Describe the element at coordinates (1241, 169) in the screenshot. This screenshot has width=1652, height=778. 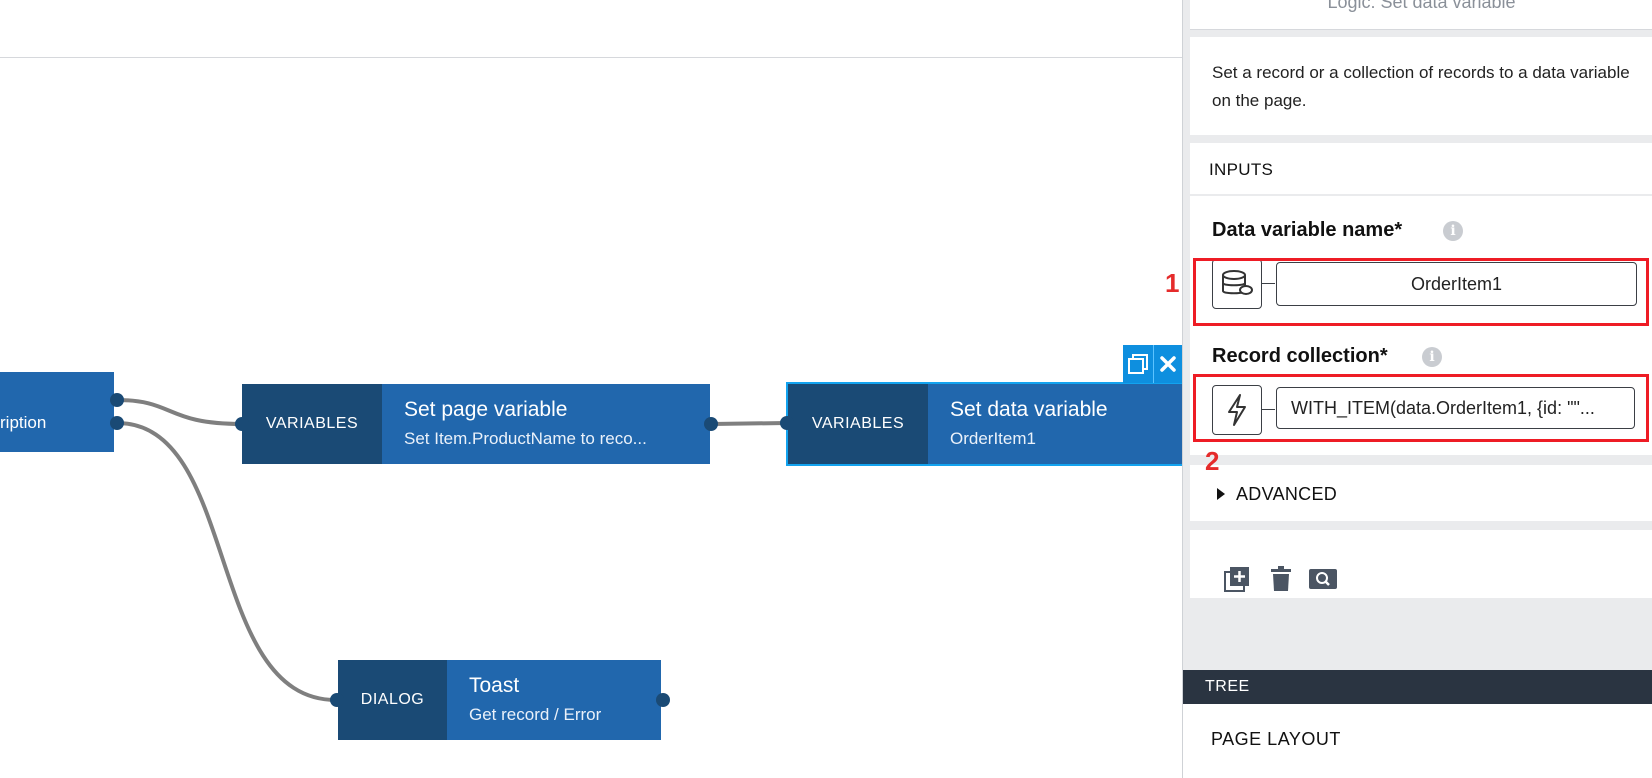
I see `inputs-label: INPUTS` at that location.